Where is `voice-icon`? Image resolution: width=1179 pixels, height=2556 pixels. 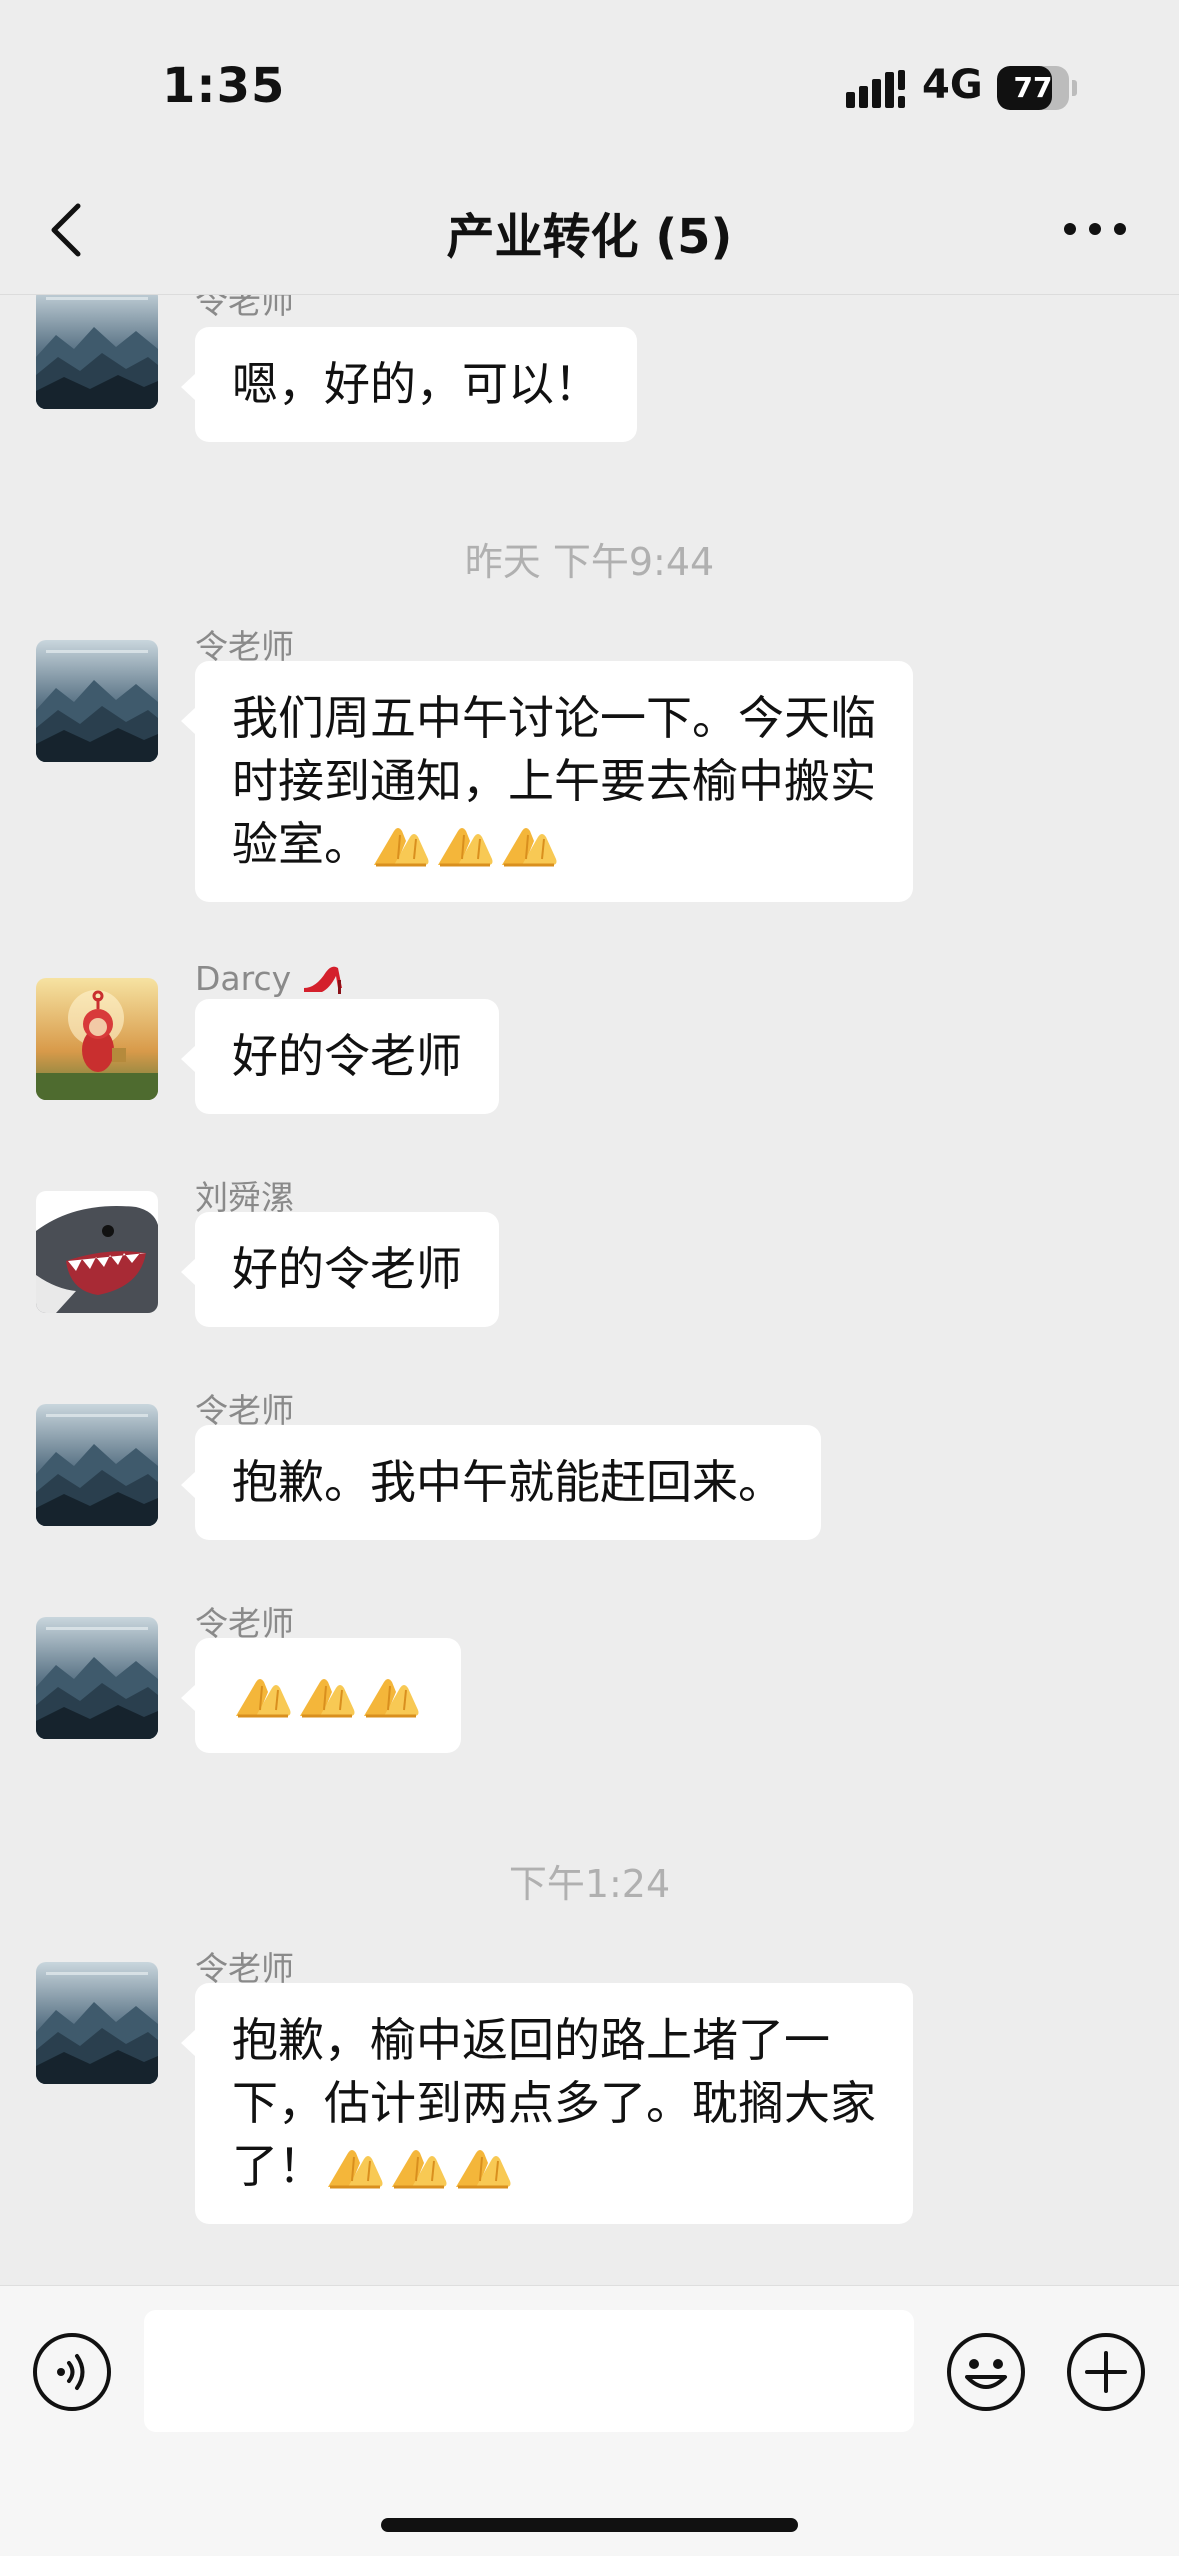 voice-icon is located at coordinates (72, 2372).